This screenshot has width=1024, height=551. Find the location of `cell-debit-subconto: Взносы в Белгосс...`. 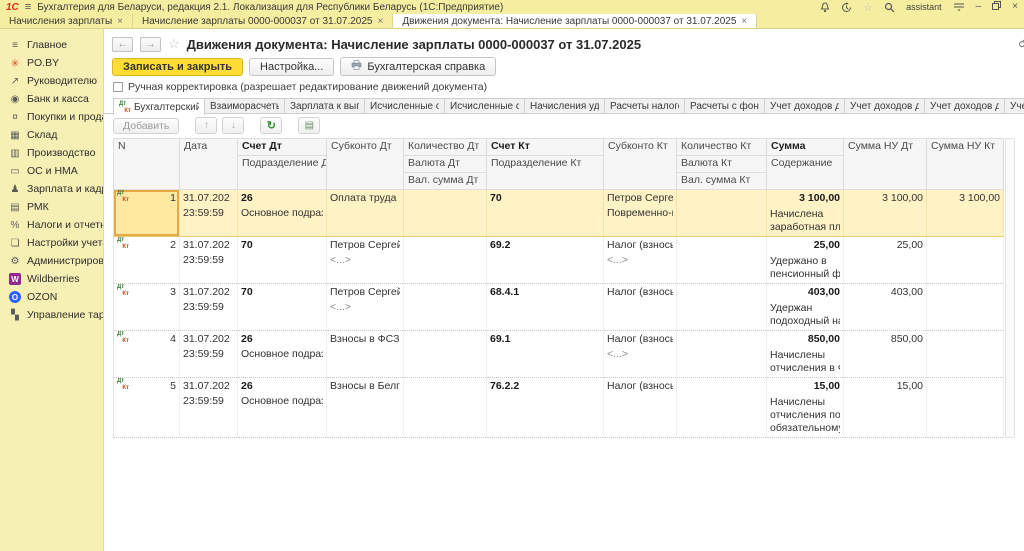

cell-debit-subconto: Взносы в Белгосс... is located at coordinates (365, 407).